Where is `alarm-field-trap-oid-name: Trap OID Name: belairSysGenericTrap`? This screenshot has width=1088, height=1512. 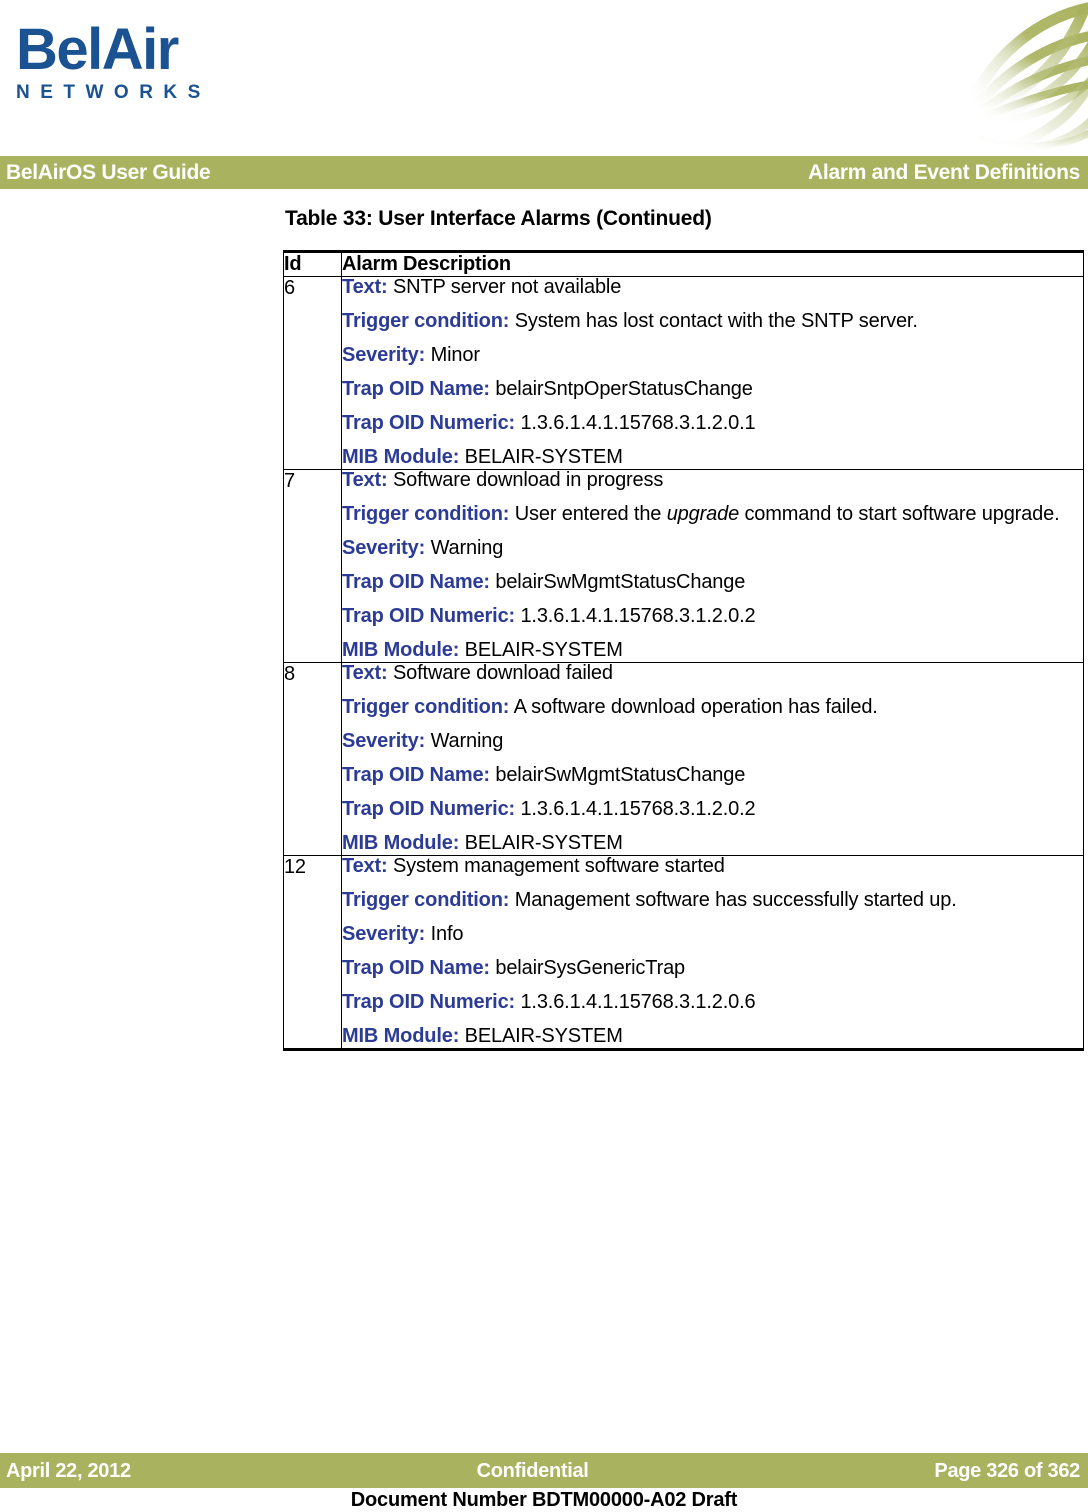
alarm-field-trap-oid-name: Trap OID Name: belairSysGenericTrap is located at coordinates (712, 968).